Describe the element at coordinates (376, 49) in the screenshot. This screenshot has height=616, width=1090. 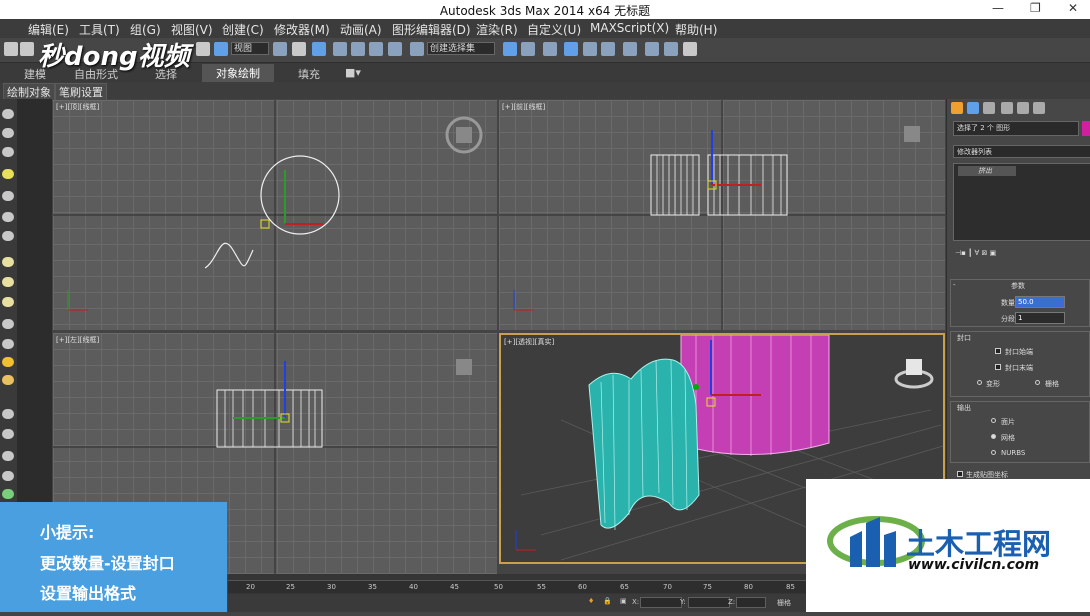
I see `percent-snap-icon` at that location.